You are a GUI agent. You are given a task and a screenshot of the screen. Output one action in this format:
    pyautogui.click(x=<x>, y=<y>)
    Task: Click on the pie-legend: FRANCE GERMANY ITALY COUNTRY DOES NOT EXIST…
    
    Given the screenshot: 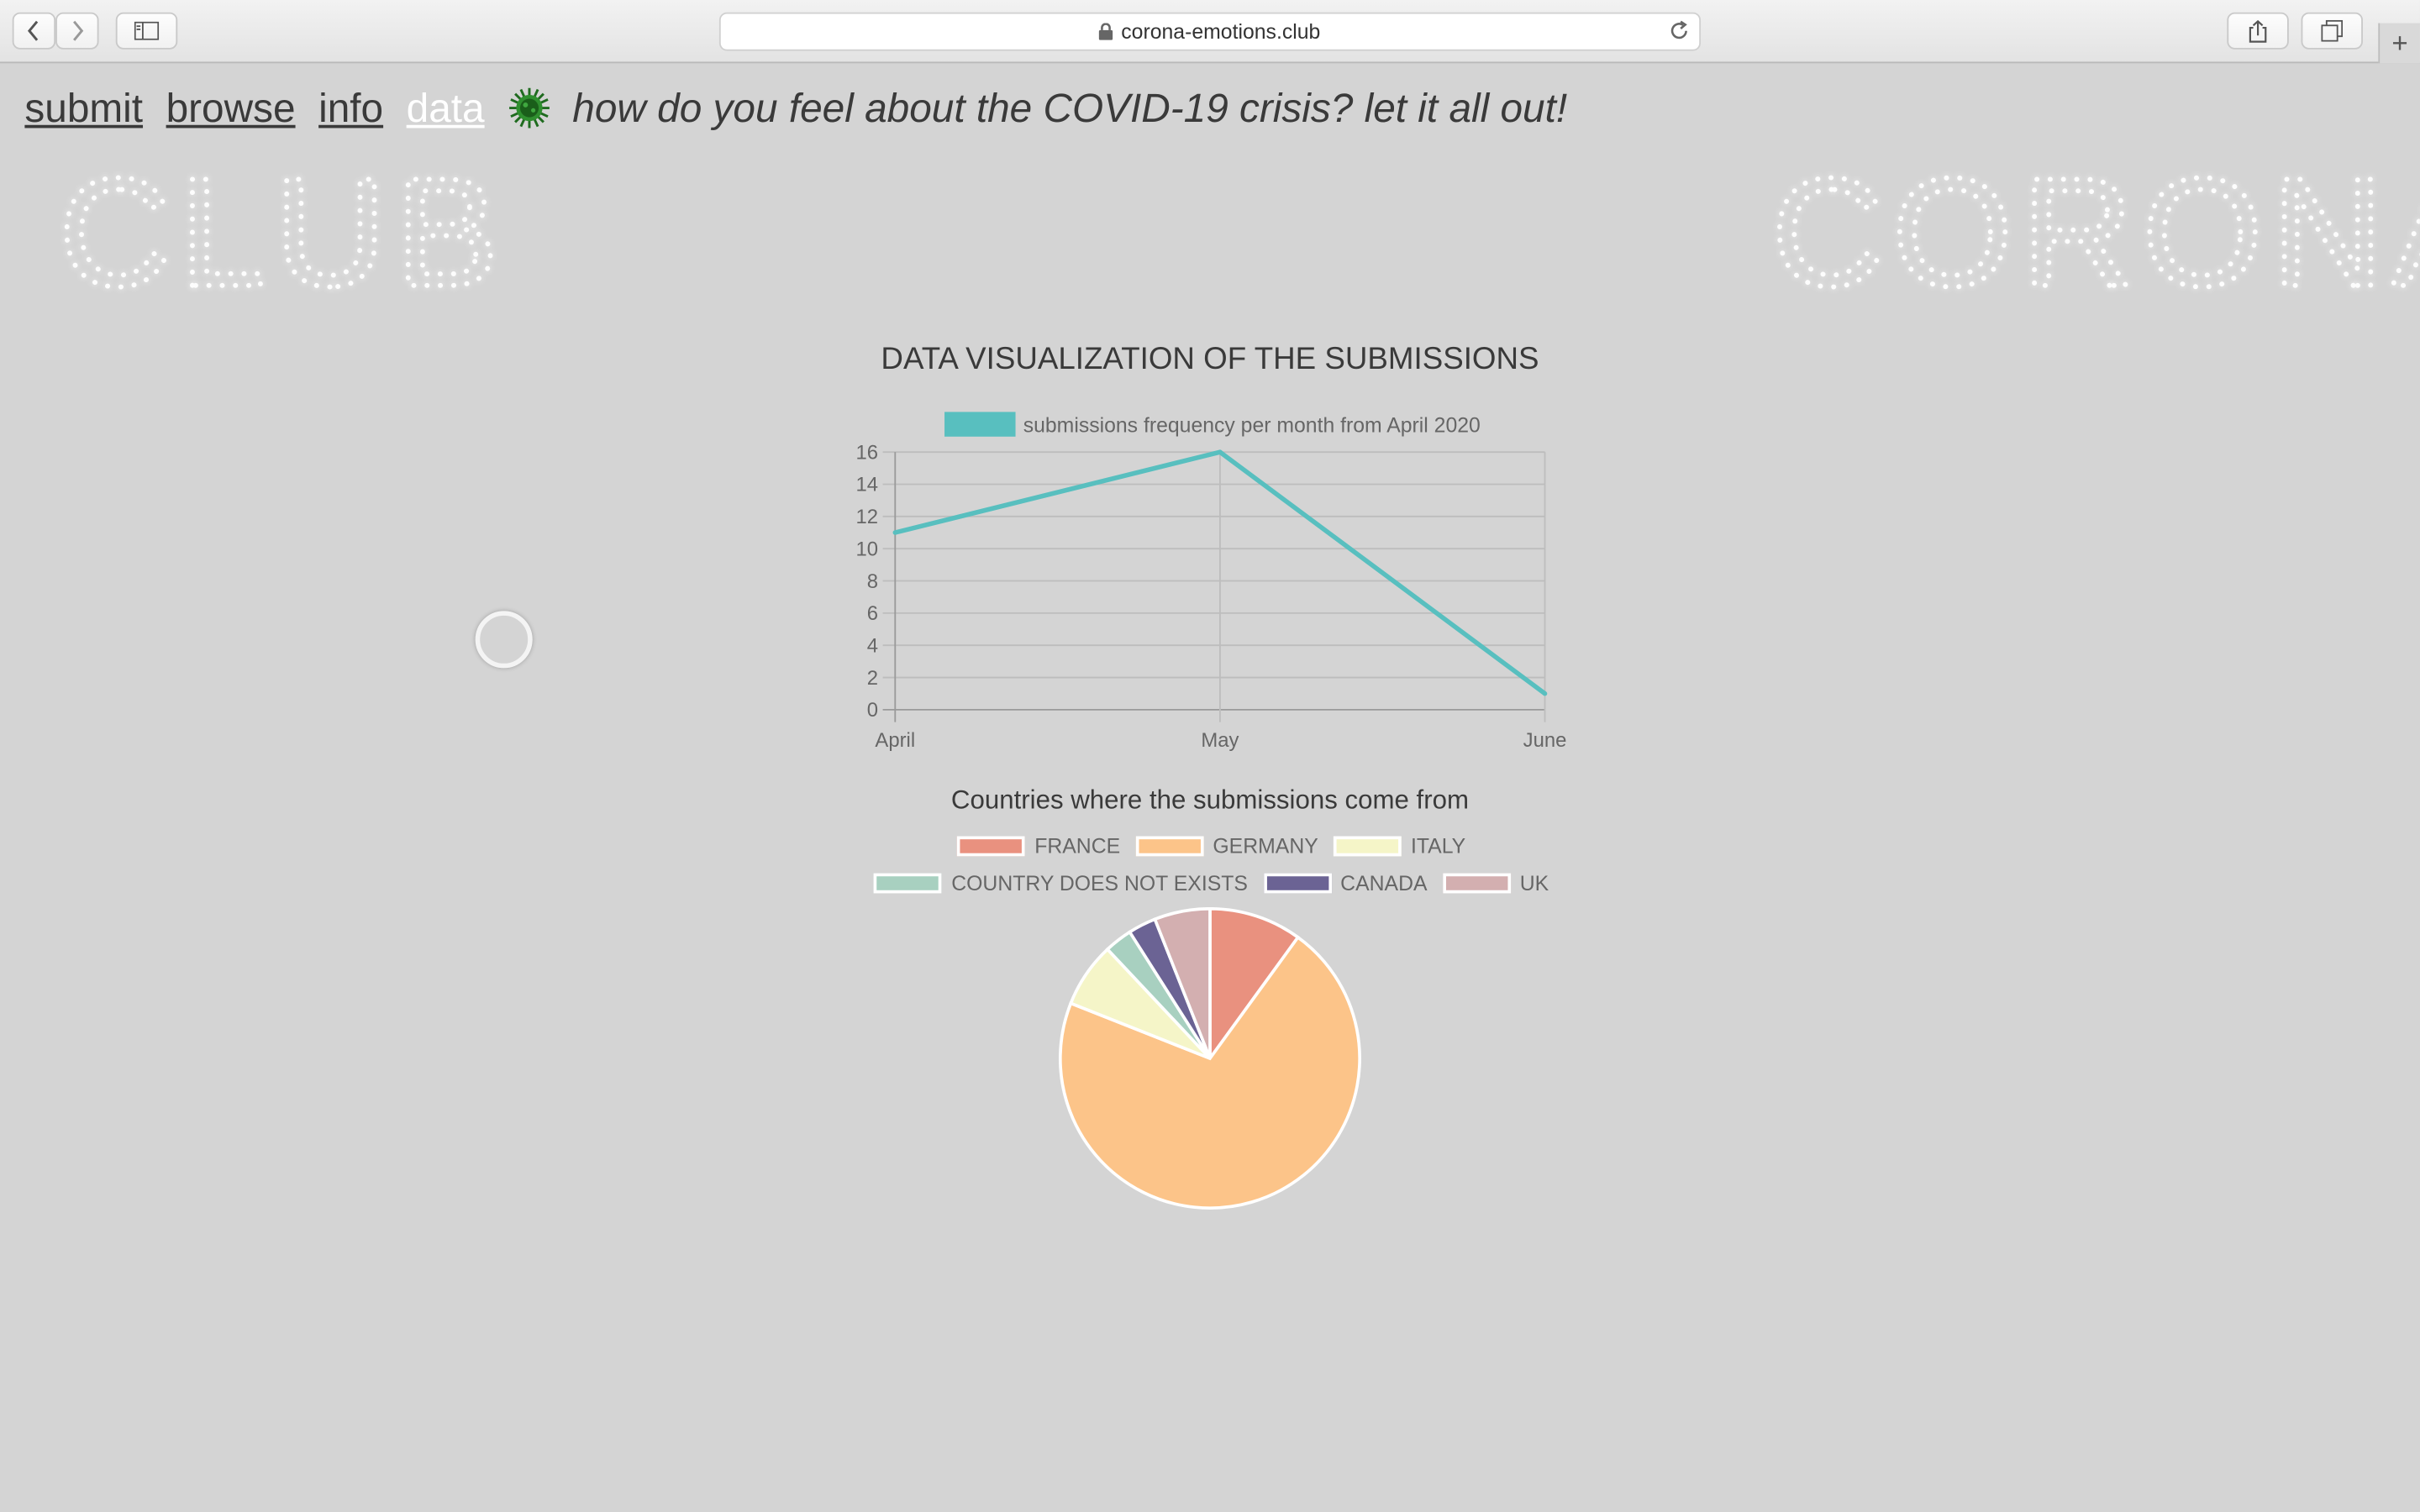 What is the action you would take?
    pyautogui.click(x=1211, y=863)
    